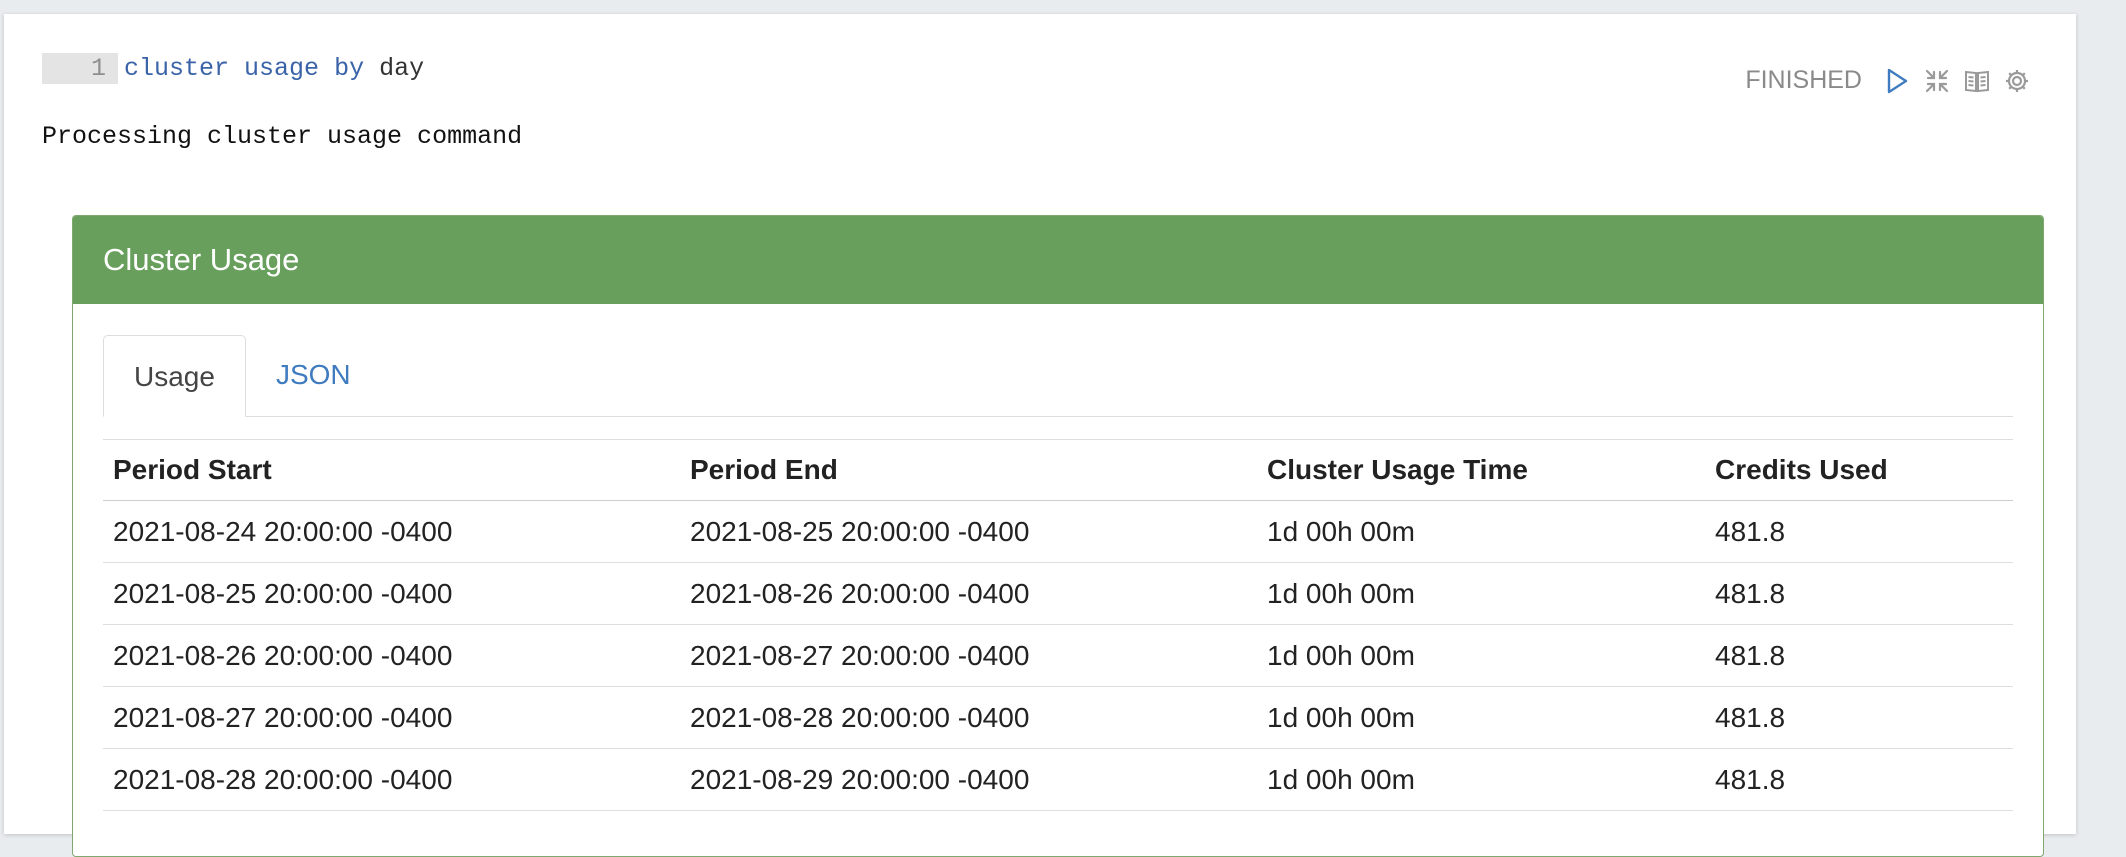 Image resolution: width=2126 pixels, height=857 pixels. What do you see at coordinates (391, 531) in the screenshot?
I see `cell-period-start: 2021-08-24 20:00:00 -0400` at bounding box center [391, 531].